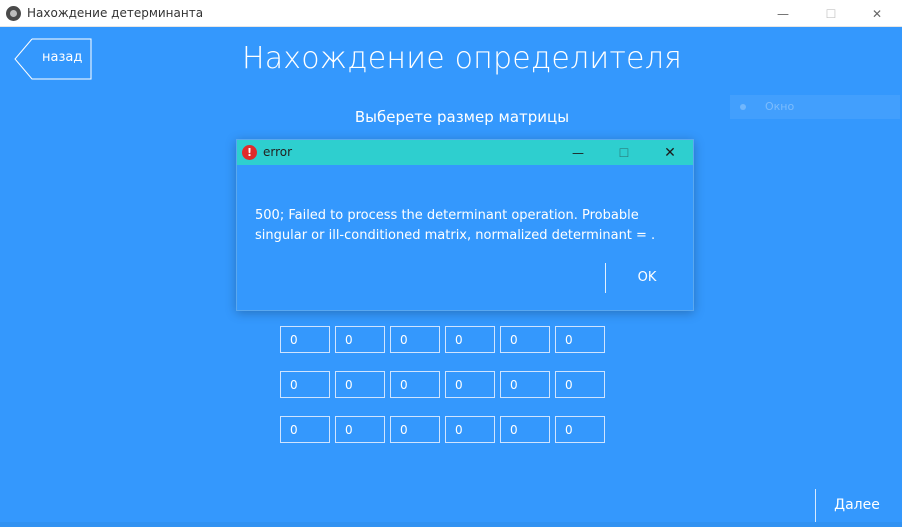 The image size is (902, 527). I want to click on matrix-cell-0-0: 0, so click(305, 339).